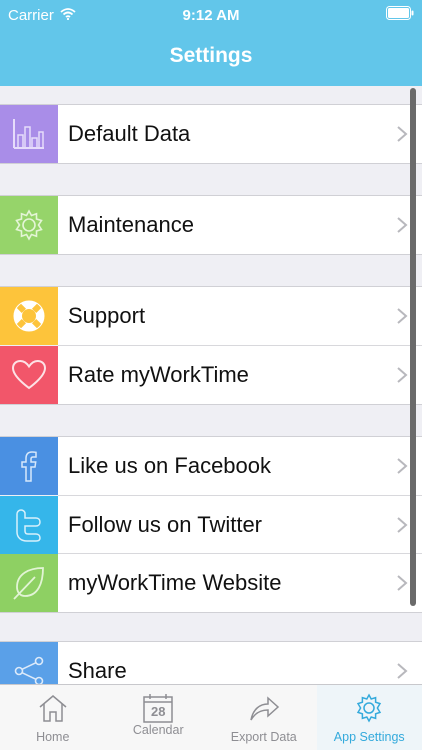 The width and height of the screenshot is (422, 750). I want to click on share-icon, so click(29, 663).